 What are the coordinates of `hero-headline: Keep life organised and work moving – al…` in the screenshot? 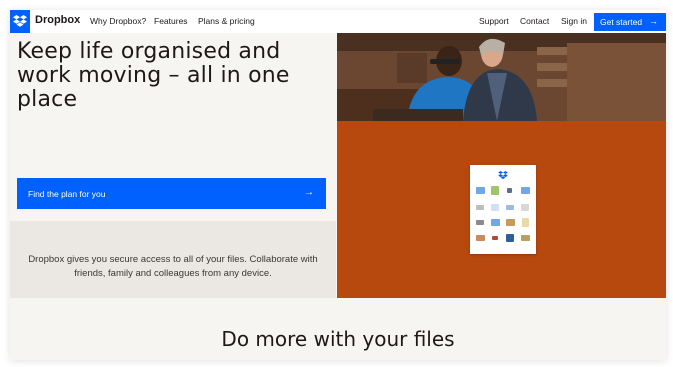 It's located at (153, 75).